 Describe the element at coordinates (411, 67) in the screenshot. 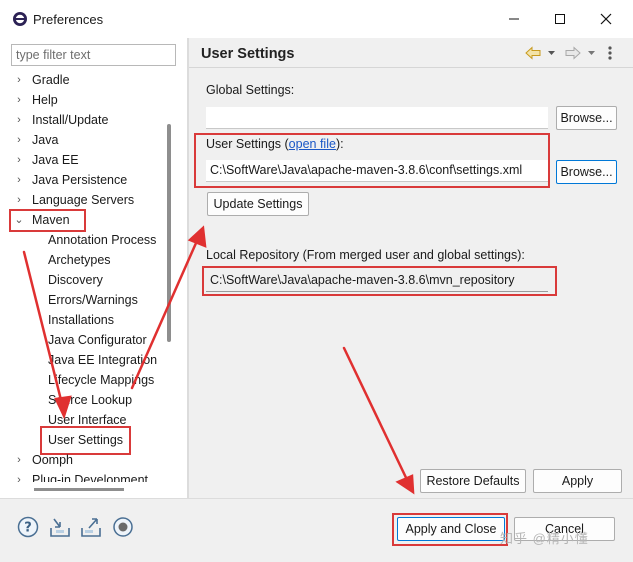

I see `title-separator` at that location.